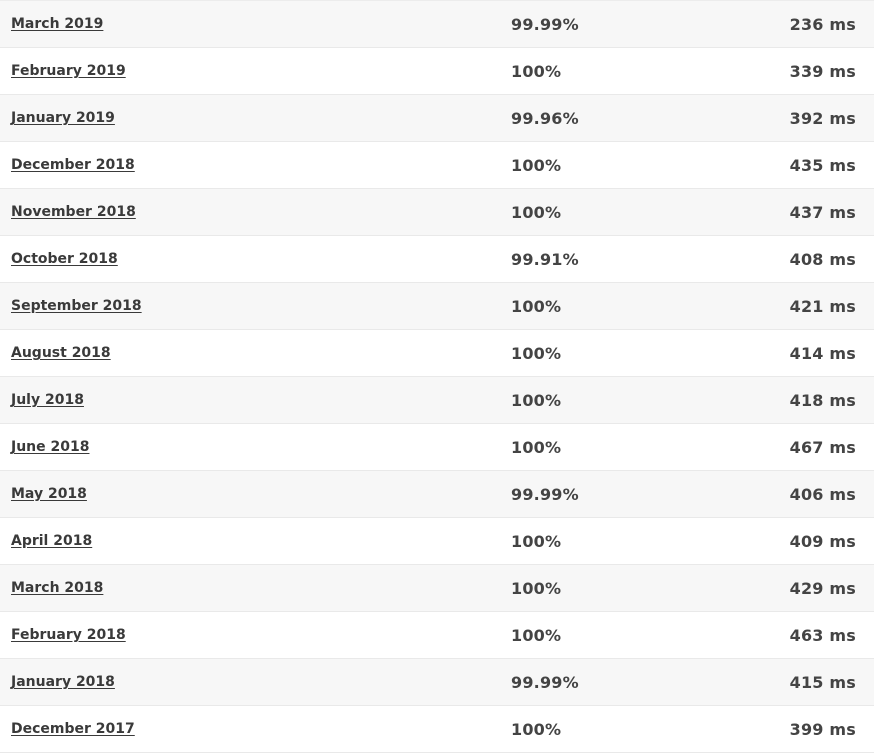 This screenshot has height=755, width=874. Describe the element at coordinates (63, 682) in the screenshot. I see `month-link: January 2018` at that location.